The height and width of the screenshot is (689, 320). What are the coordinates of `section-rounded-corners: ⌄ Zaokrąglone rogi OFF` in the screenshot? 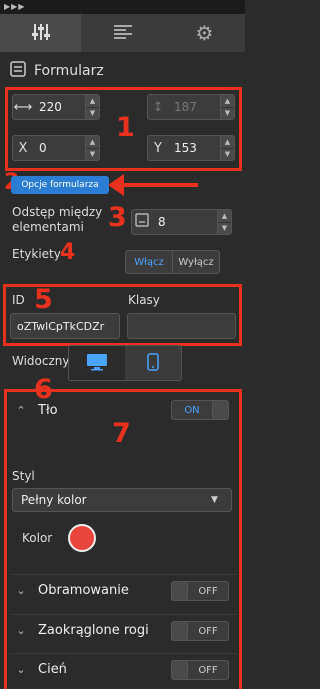 It's located at (123, 630).